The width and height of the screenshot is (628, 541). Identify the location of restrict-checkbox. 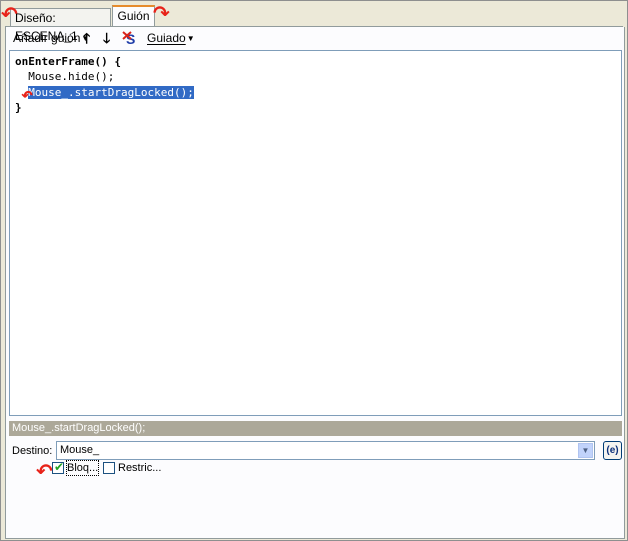
(109, 468).